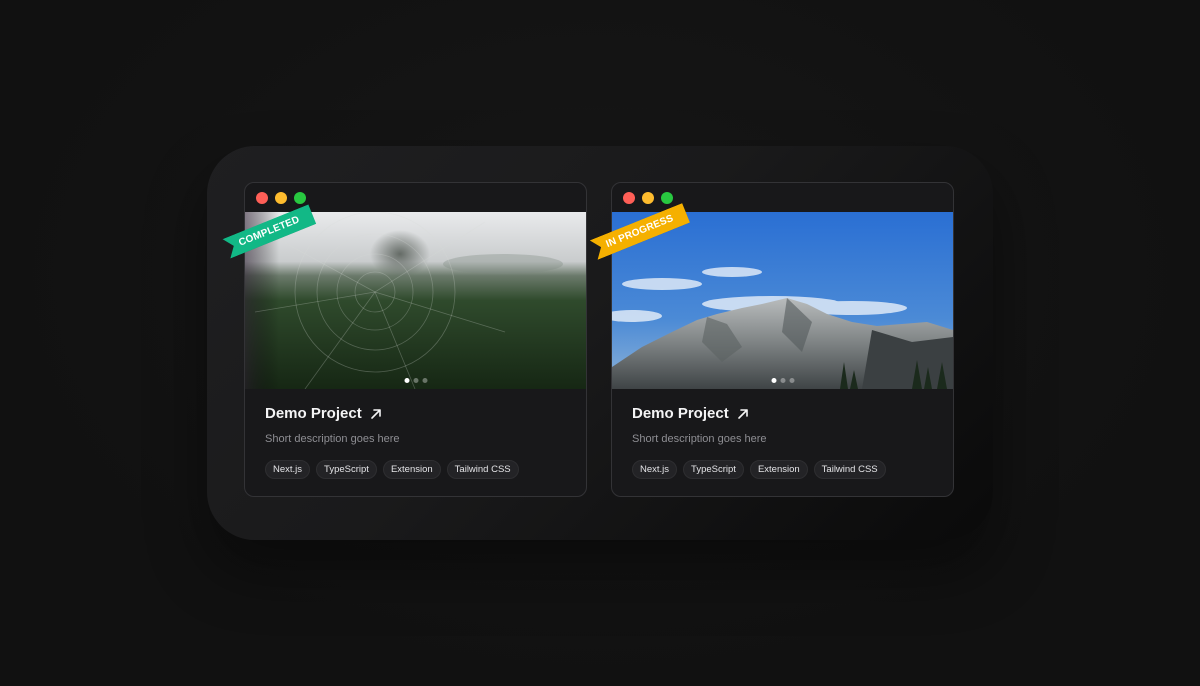  I want to click on misty-field-image, so click(415, 300).